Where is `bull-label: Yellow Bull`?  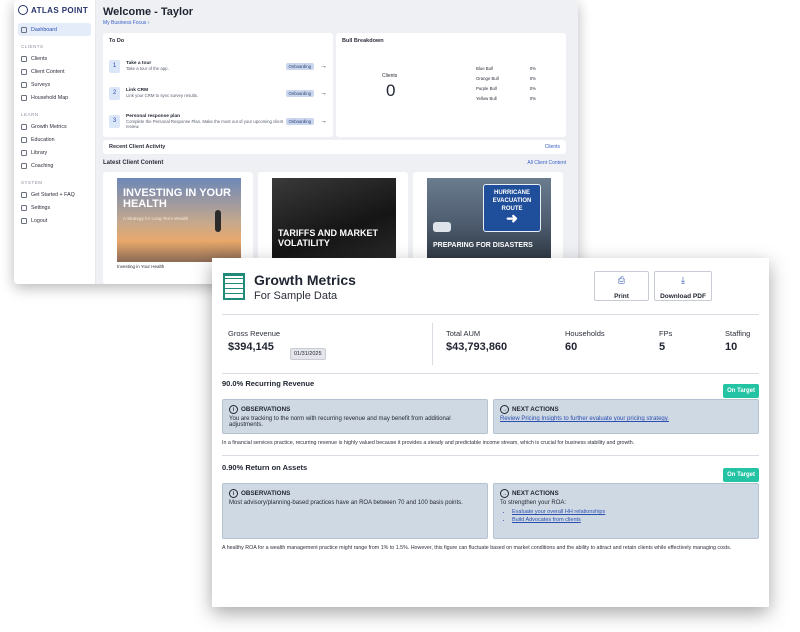
bull-label: Yellow Bull is located at coordinates (486, 98).